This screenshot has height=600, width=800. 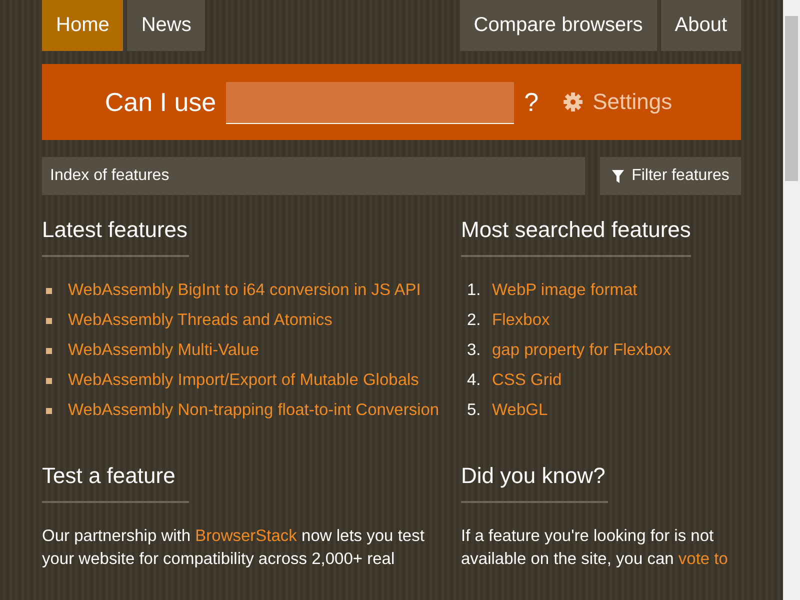 I want to click on nav-tab: Compare browsers, so click(x=558, y=25).